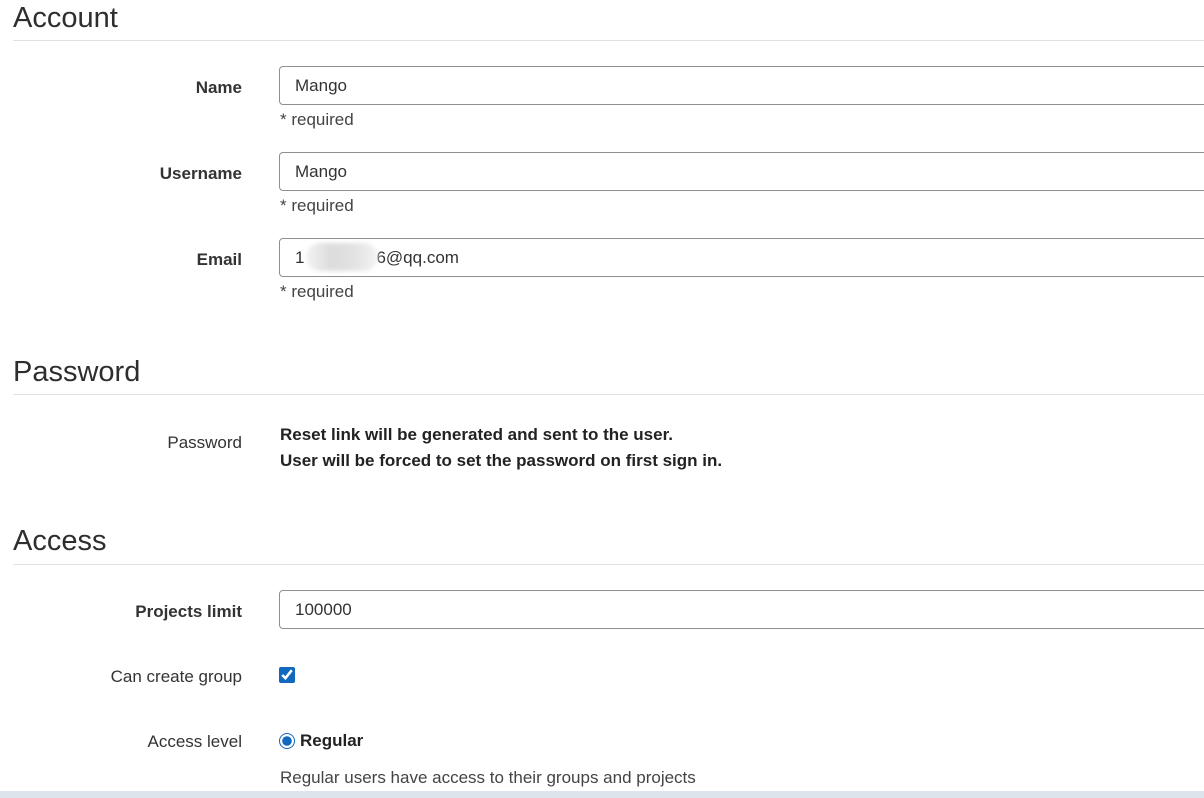 This screenshot has height=798, width=1204. What do you see at coordinates (60, 541) in the screenshot?
I see `access-section-title: Access` at bounding box center [60, 541].